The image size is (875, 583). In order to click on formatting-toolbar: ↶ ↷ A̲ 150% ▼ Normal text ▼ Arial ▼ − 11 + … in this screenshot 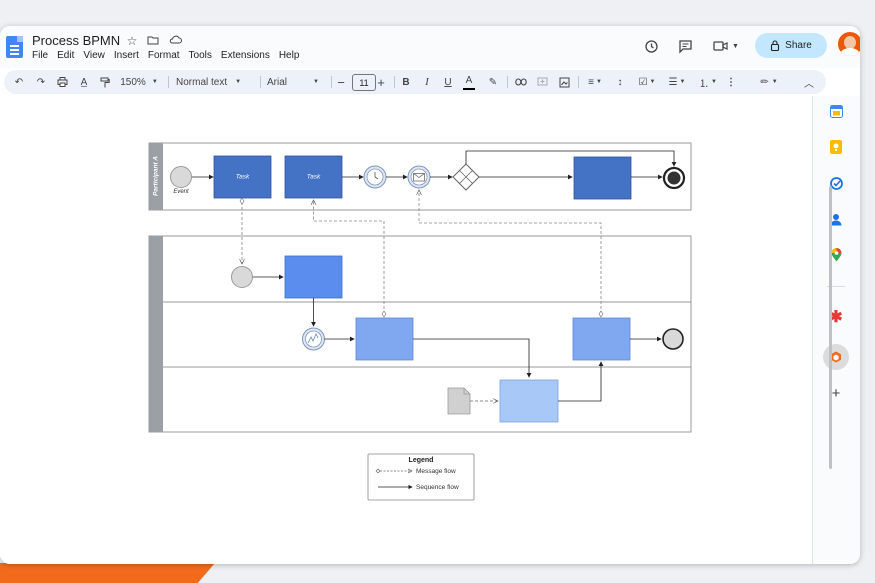, I will do `click(415, 82)`.